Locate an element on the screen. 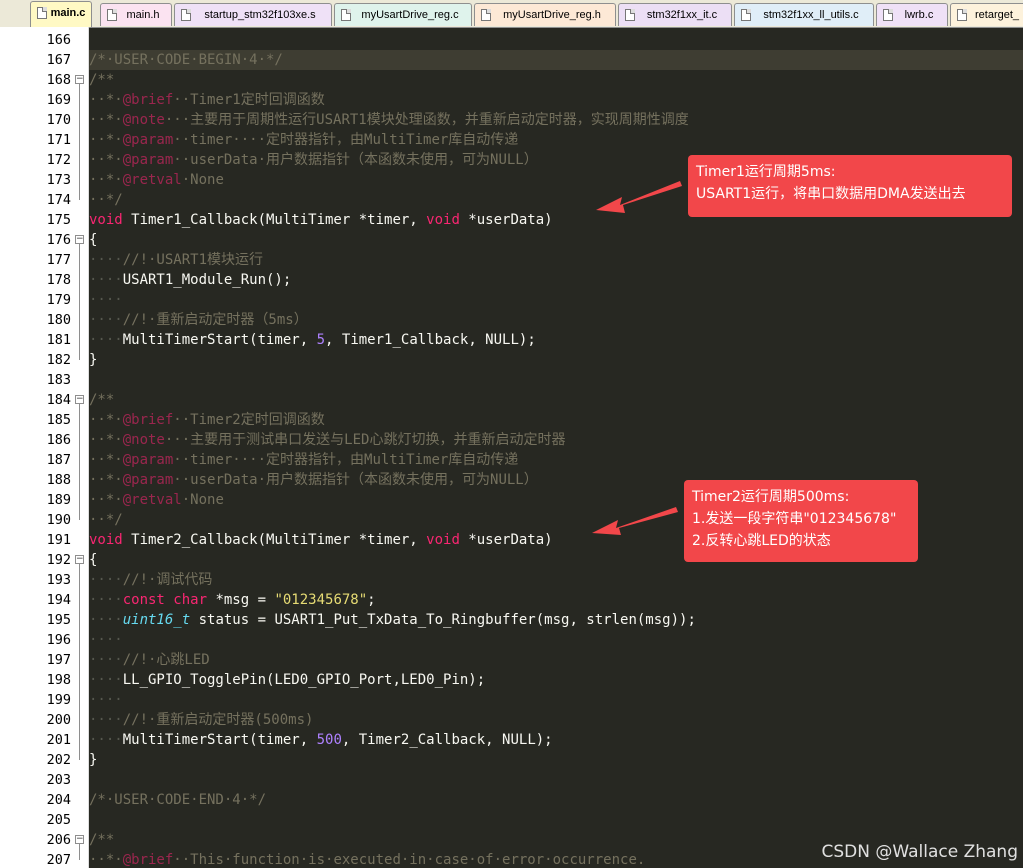  line-number: 177 is located at coordinates (58, 260).